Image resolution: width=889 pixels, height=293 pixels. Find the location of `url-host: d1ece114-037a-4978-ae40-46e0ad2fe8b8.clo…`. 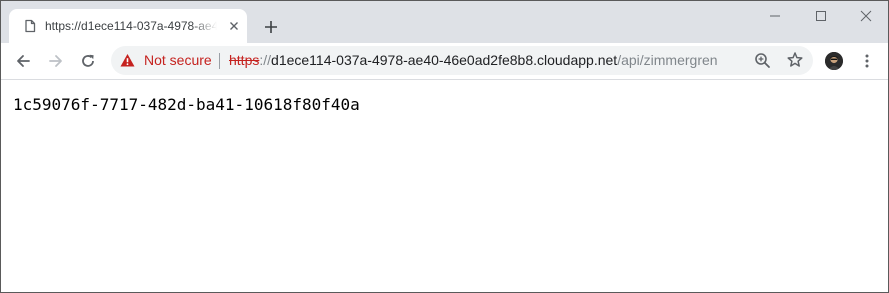

url-host: d1ece114-037a-4978-ae40-46e0ad2fe8b8.clo… is located at coordinates (444, 60).